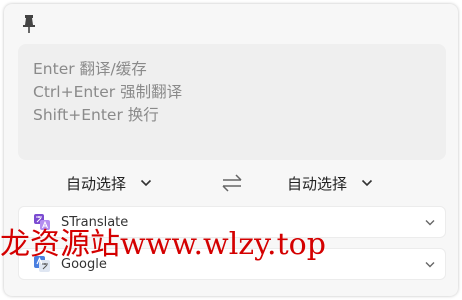 The image size is (462, 300). I want to click on service-name-google: Google, so click(84, 264).